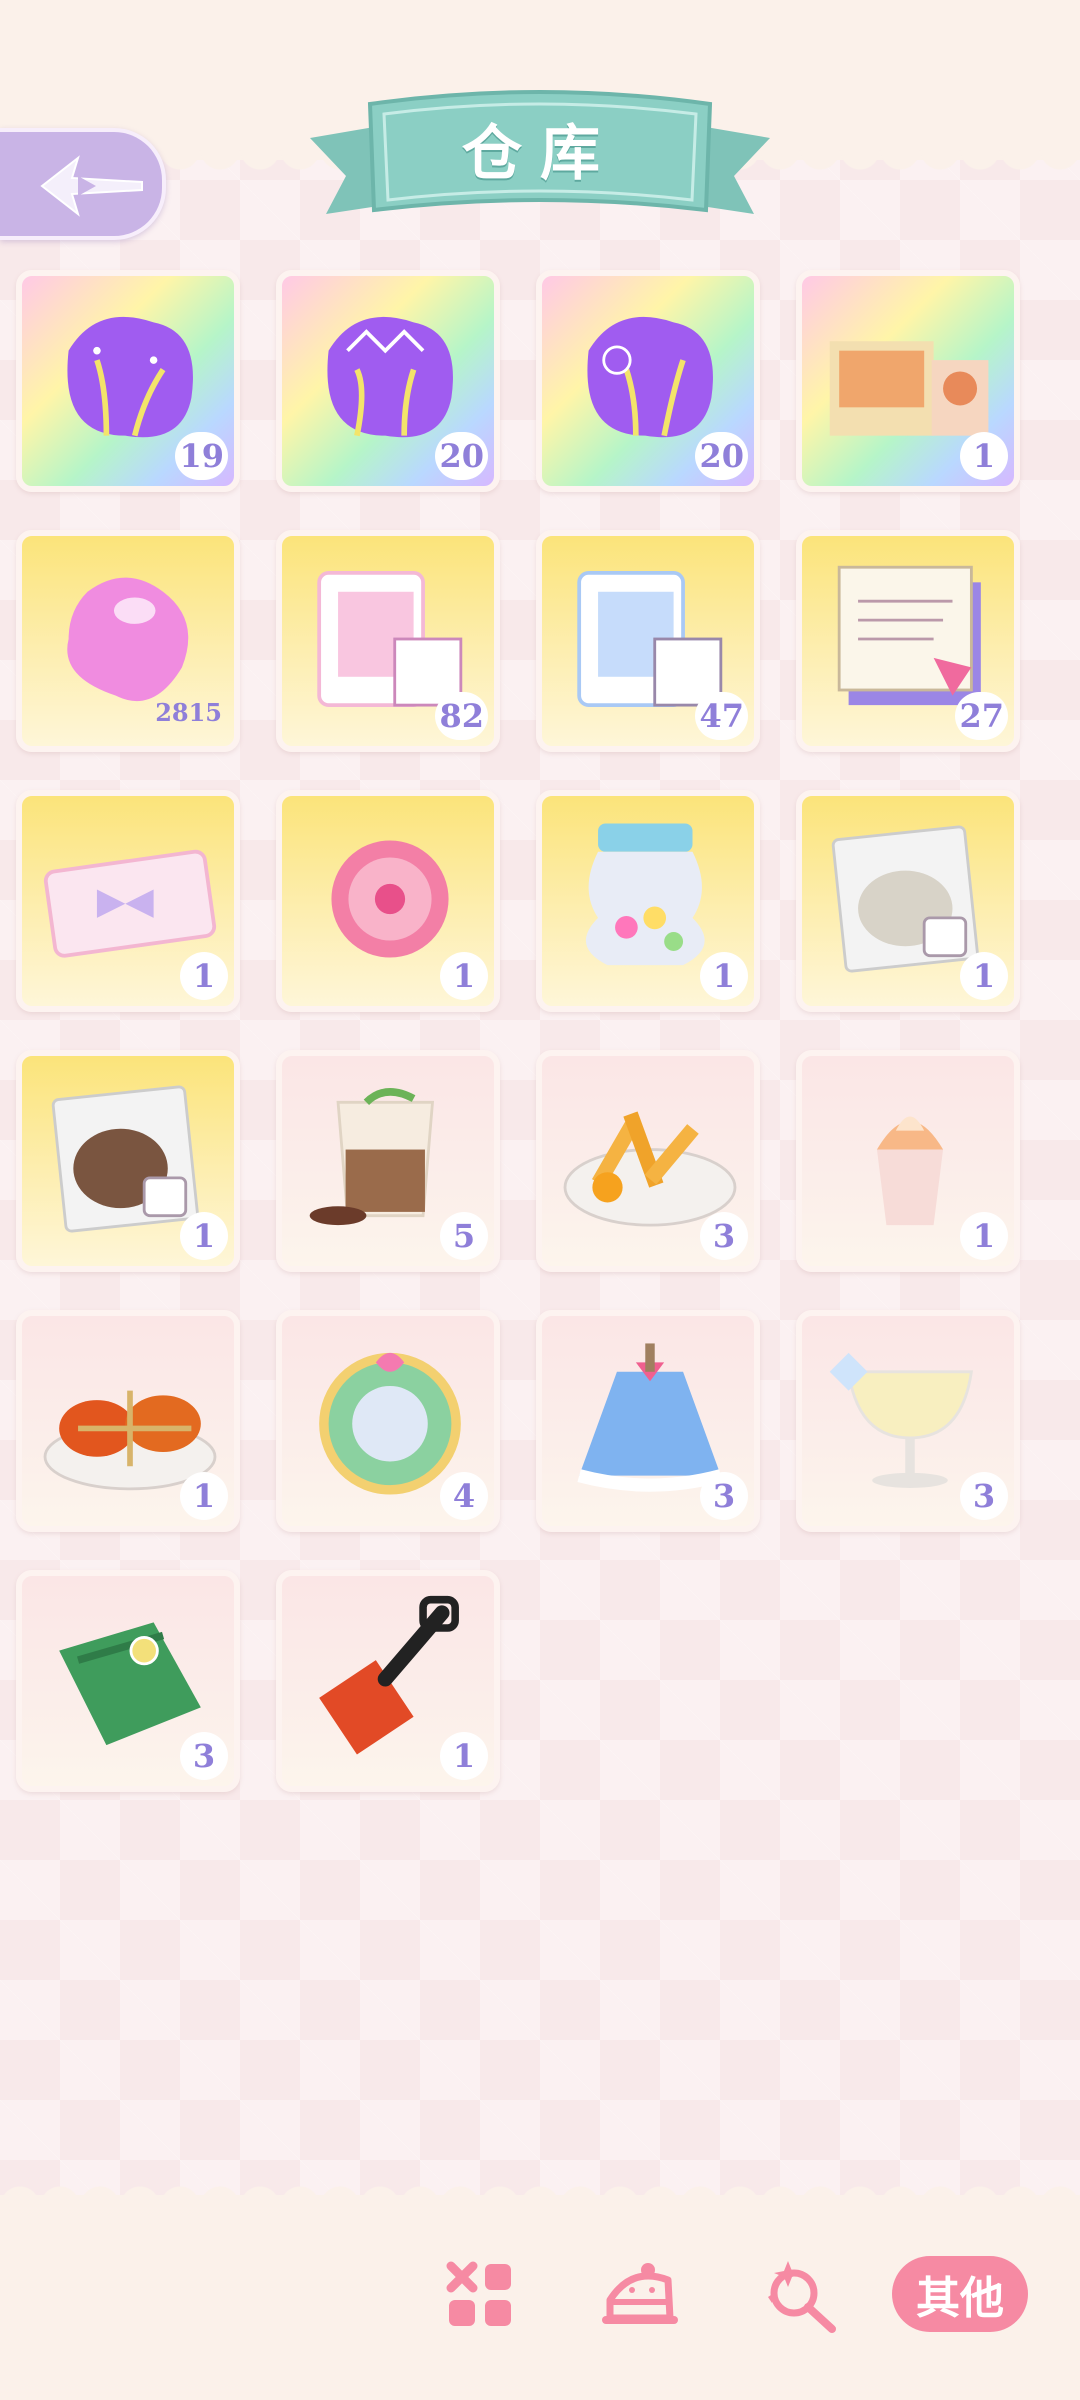 This screenshot has width=1080, height=2400. What do you see at coordinates (721, 716) in the screenshot?
I see `item-count: 47` at bounding box center [721, 716].